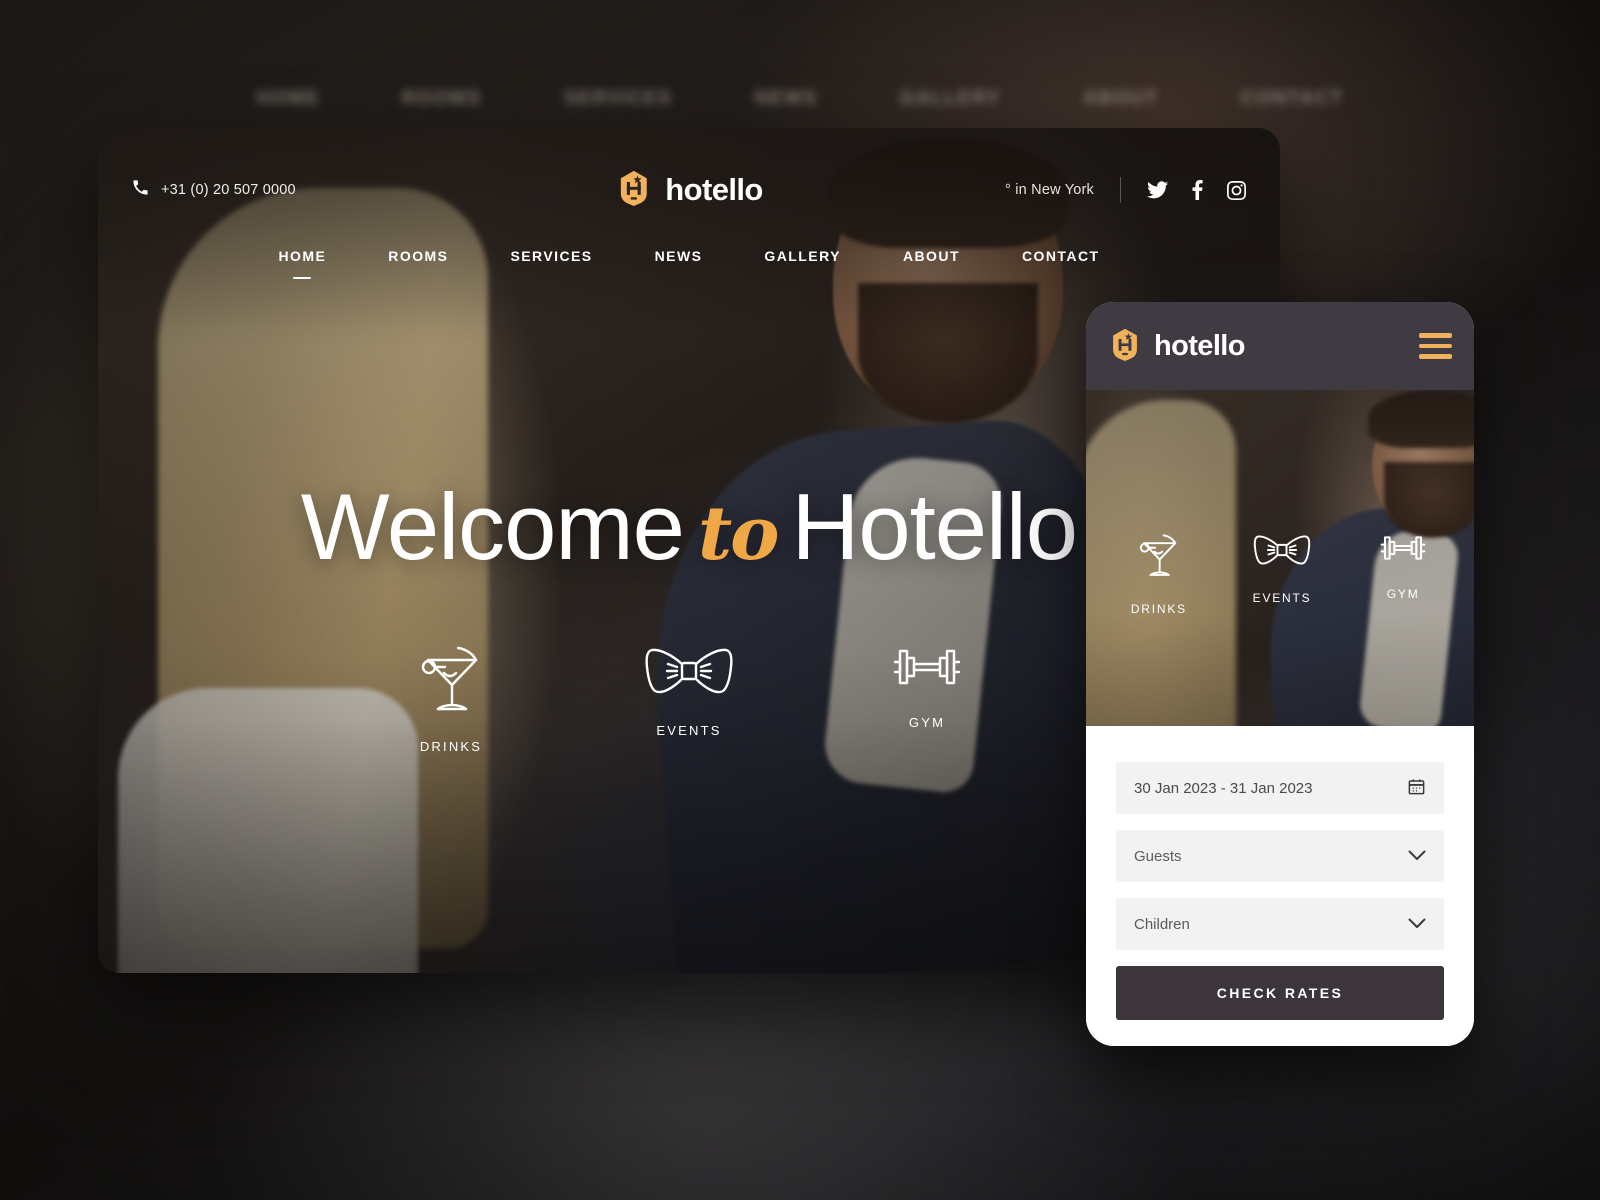  Describe the element at coordinates (1280, 856) in the screenshot. I see `guests-select: Guests` at that location.